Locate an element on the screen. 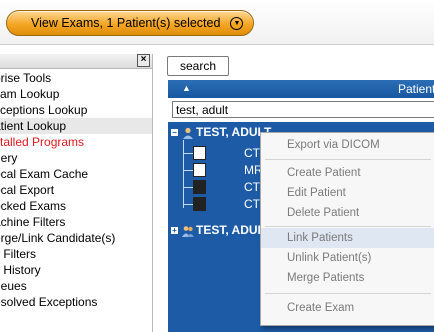 This screenshot has height=332, width=434. tool-item: ocal Export is located at coordinates (76, 190).